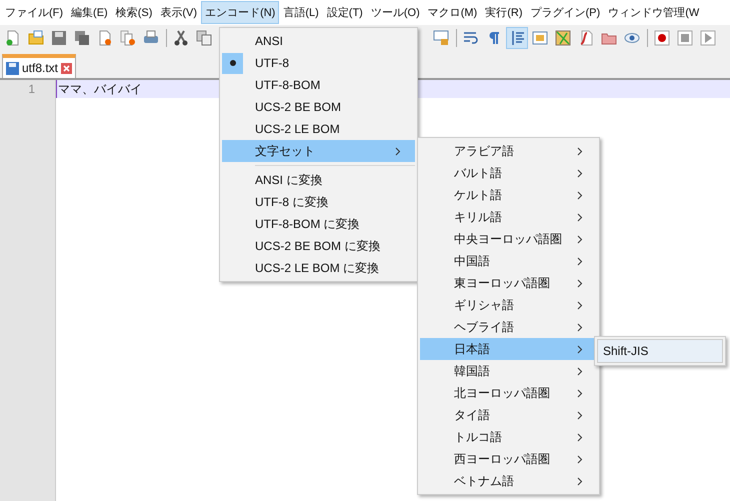  I want to click on menu-item: タイ語, so click(508, 415).